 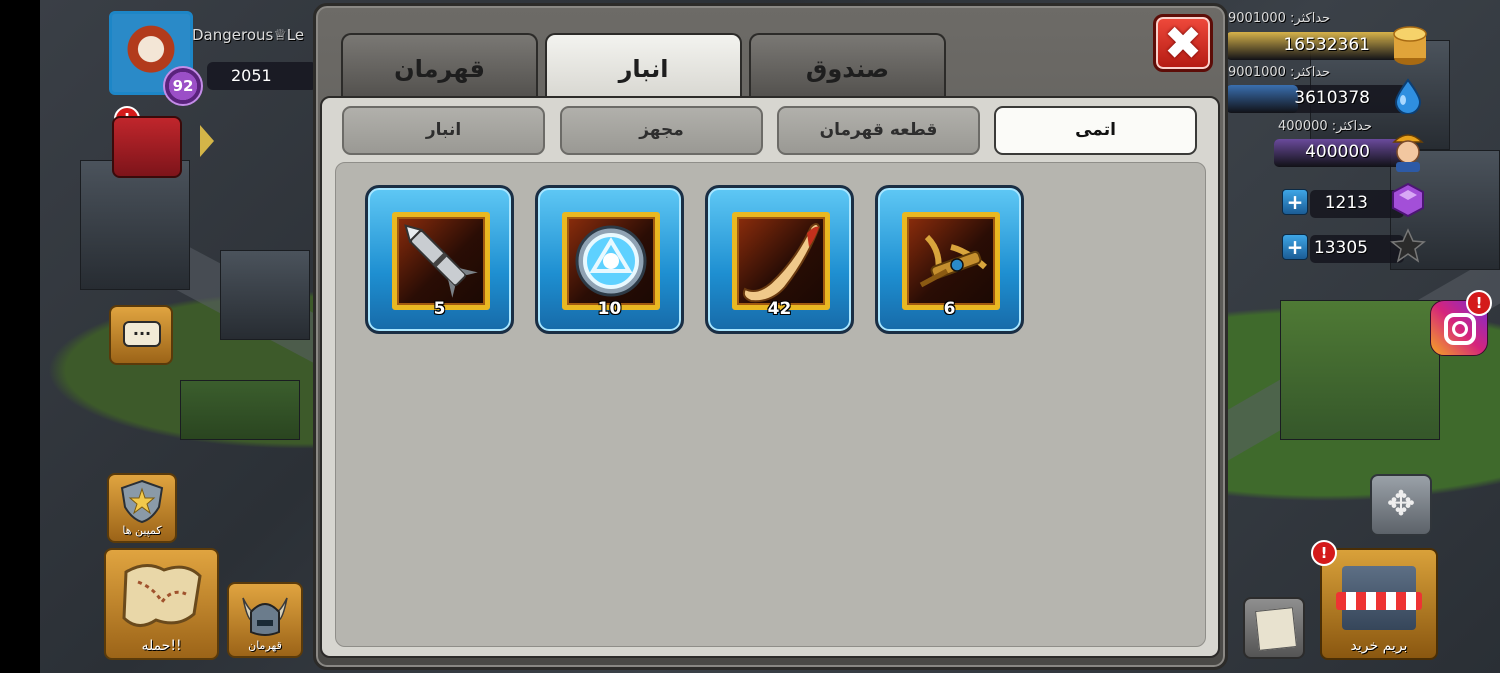 What do you see at coordinates (781, 263) in the screenshot?
I see `horn-icon` at bounding box center [781, 263].